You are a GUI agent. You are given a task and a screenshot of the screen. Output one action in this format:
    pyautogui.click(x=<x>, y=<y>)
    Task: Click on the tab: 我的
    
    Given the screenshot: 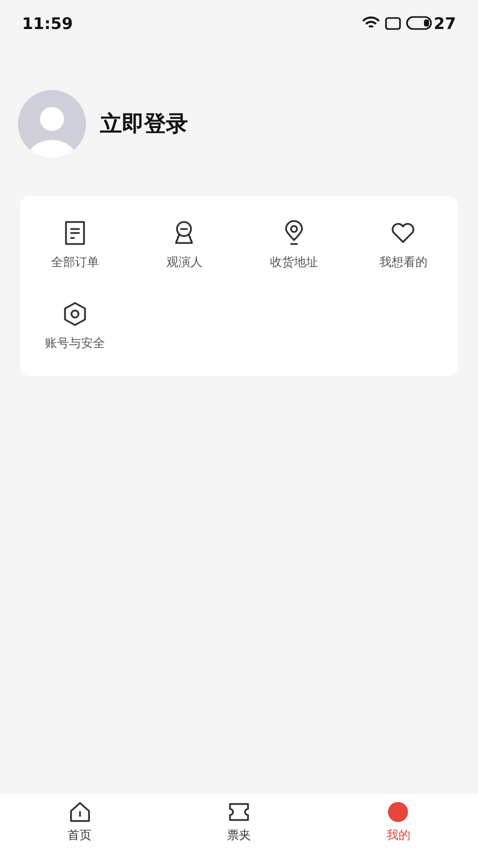 What is the action you would take?
    pyautogui.click(x=398, y=822)
    